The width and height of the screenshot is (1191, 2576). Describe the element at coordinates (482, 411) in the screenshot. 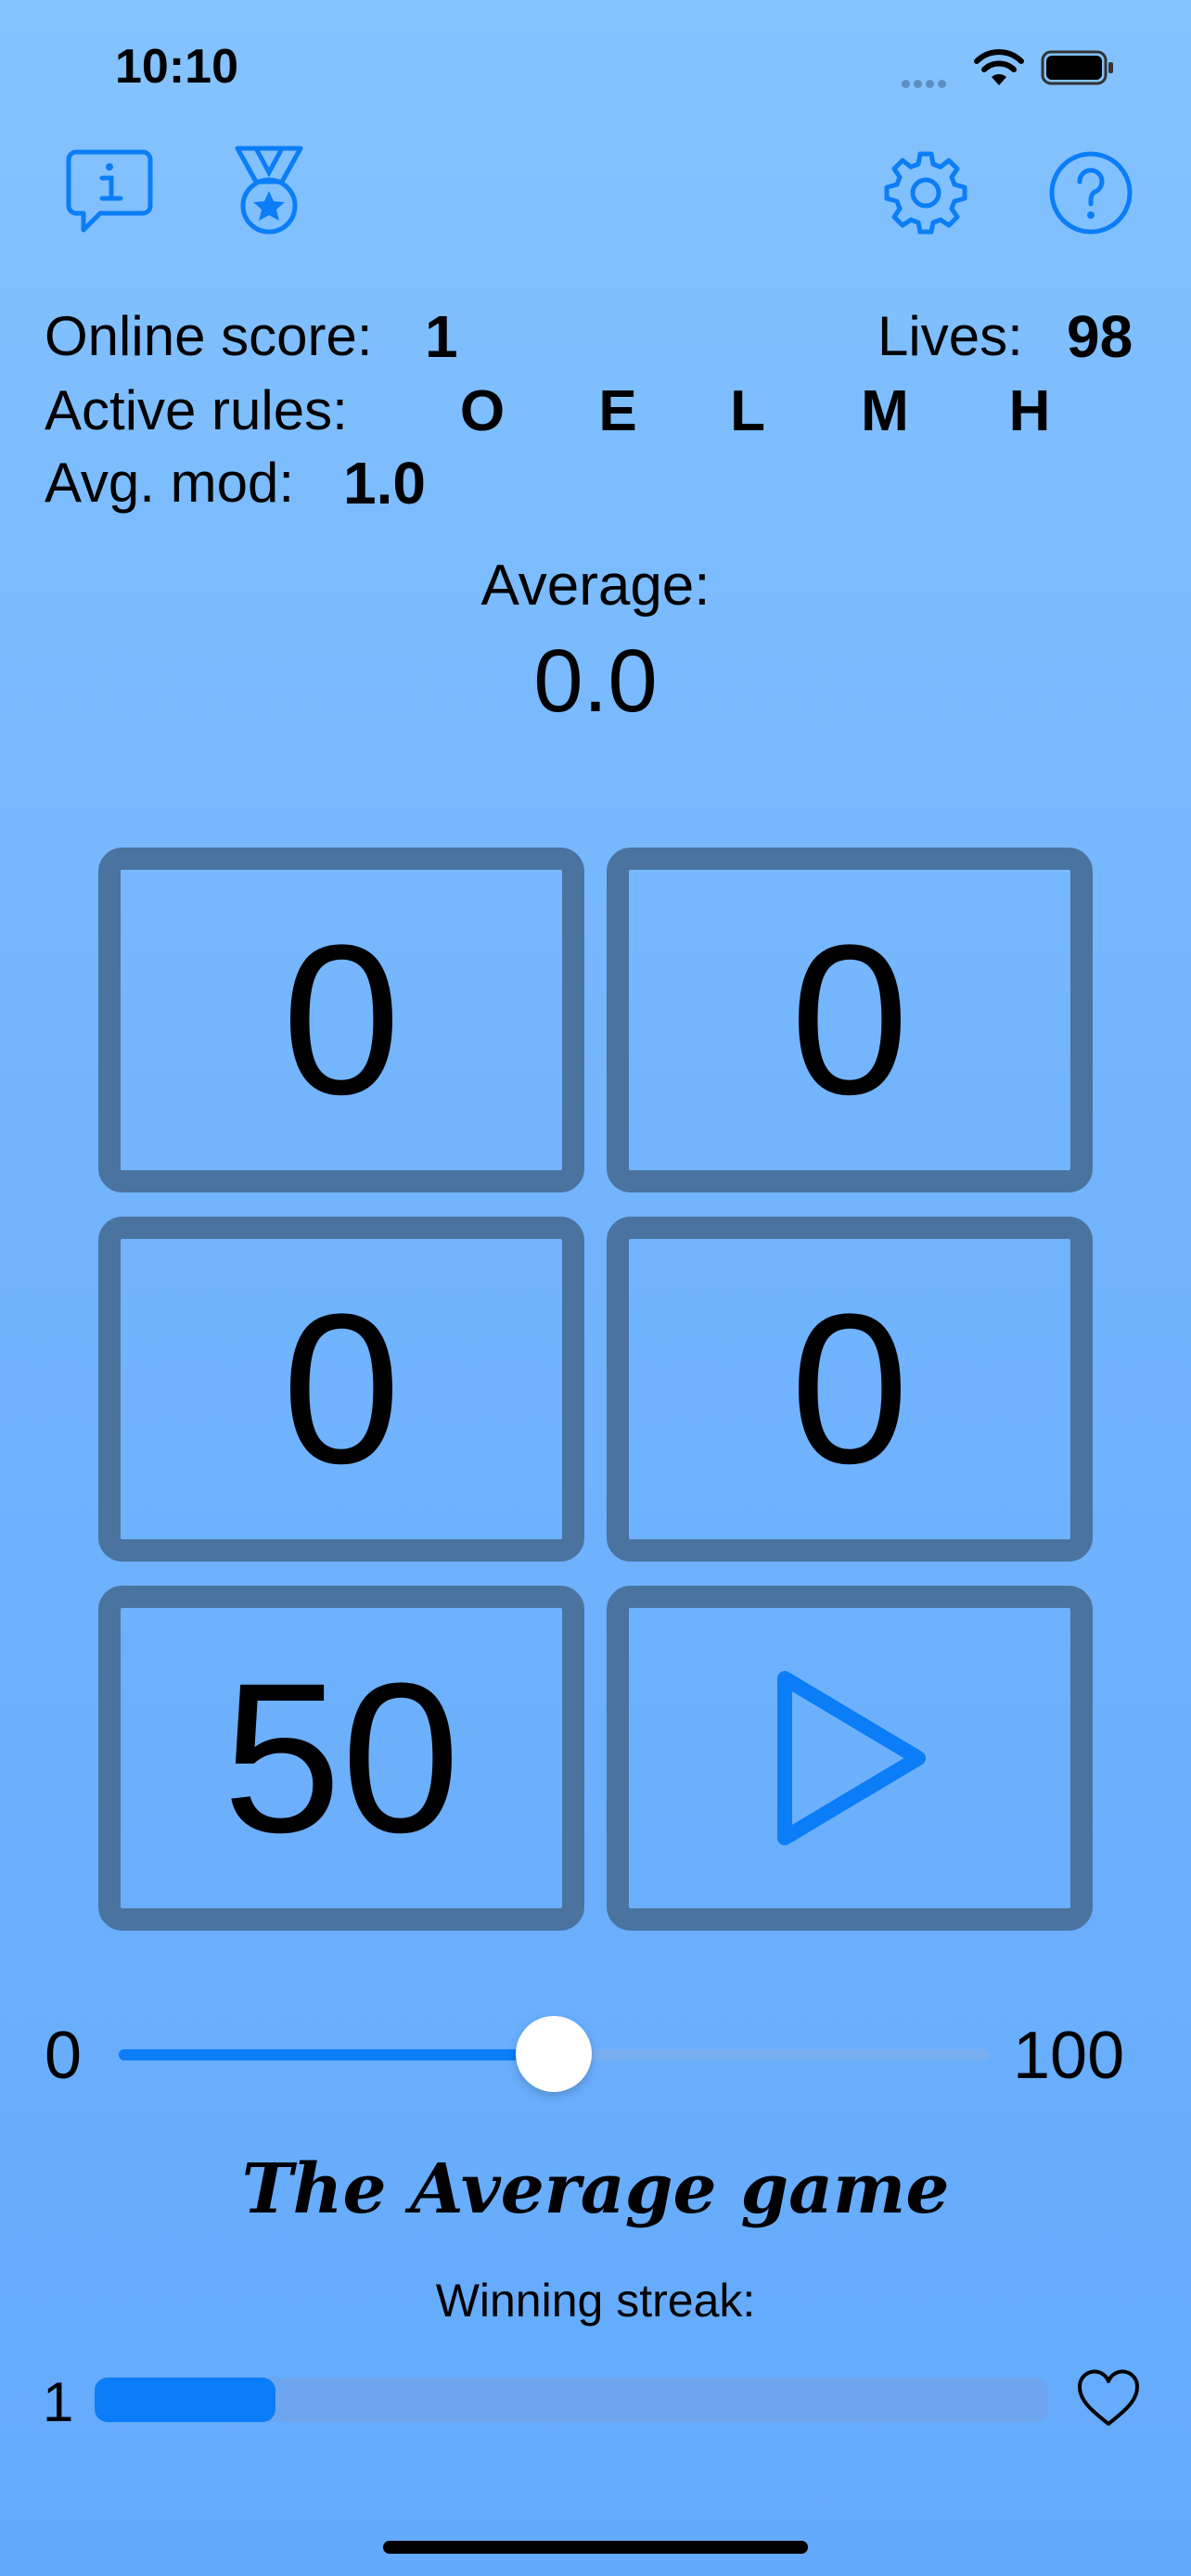

I see `rule-o: O` at that location.